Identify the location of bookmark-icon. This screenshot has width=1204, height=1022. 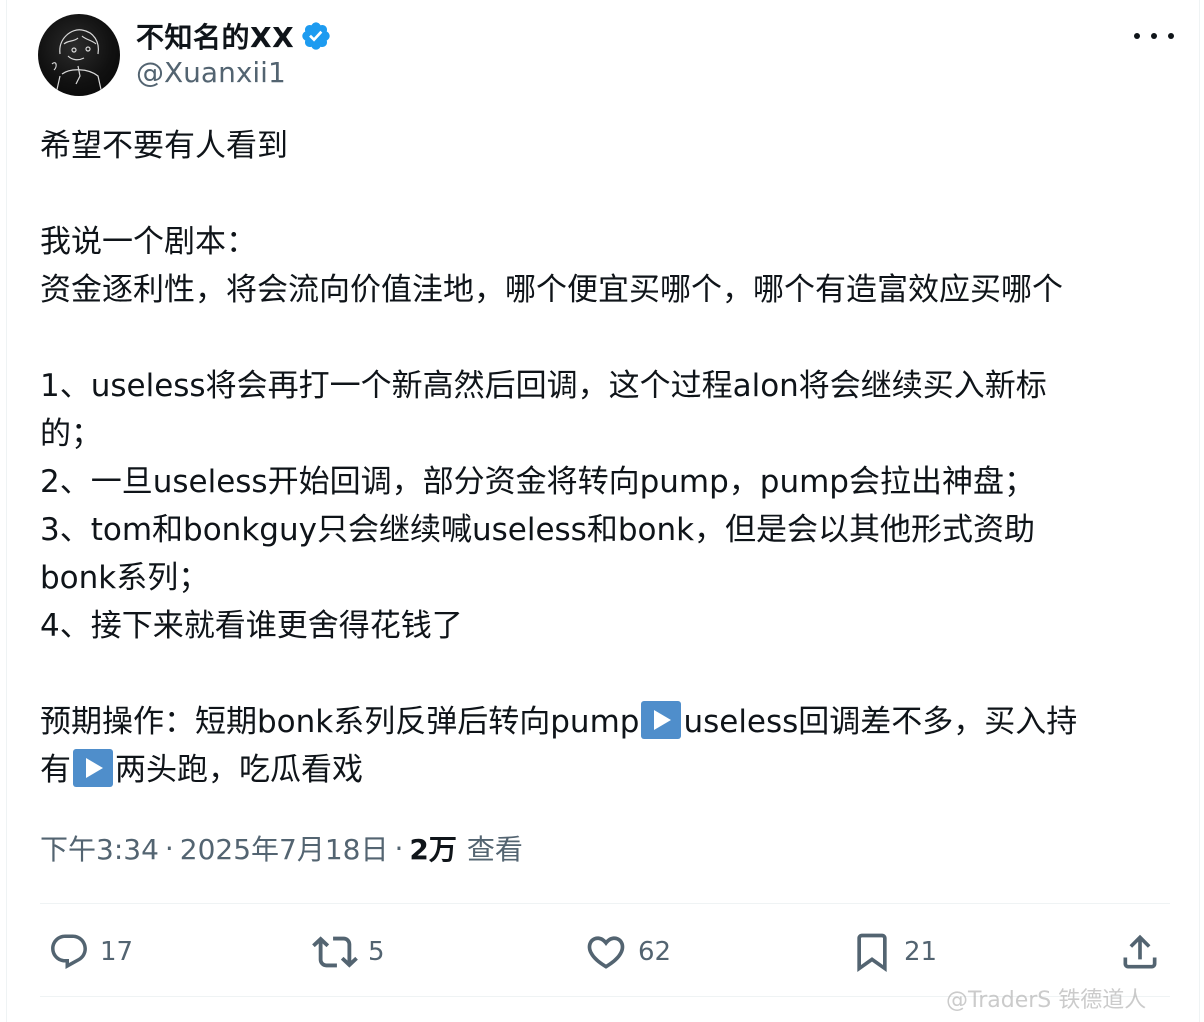
(872, 953).